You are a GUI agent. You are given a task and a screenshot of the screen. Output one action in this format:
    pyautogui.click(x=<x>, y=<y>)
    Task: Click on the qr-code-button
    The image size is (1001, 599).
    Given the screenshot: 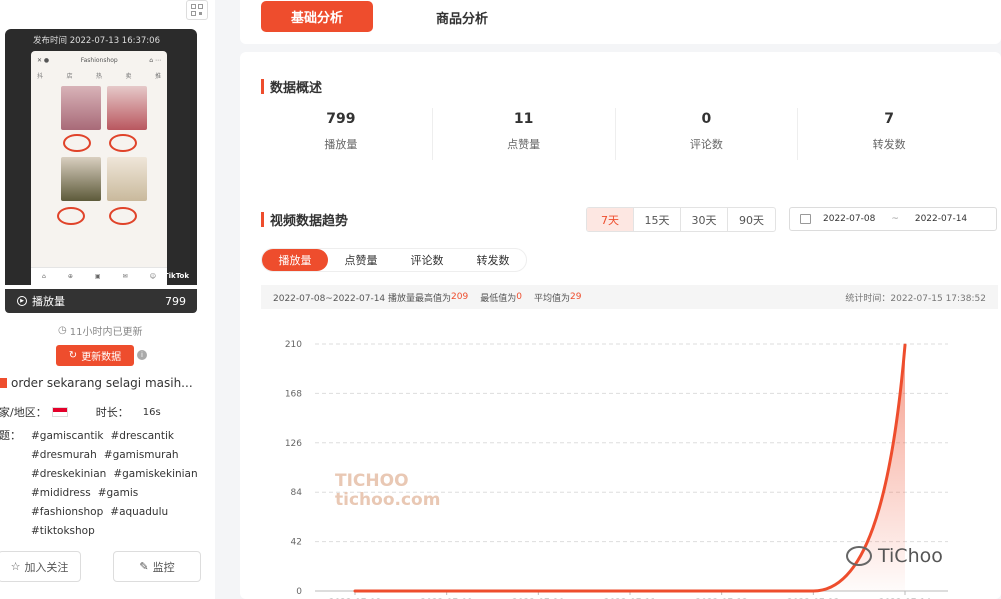 What is the action you would take?
    pyautogui.click(x=197, y=10)
    